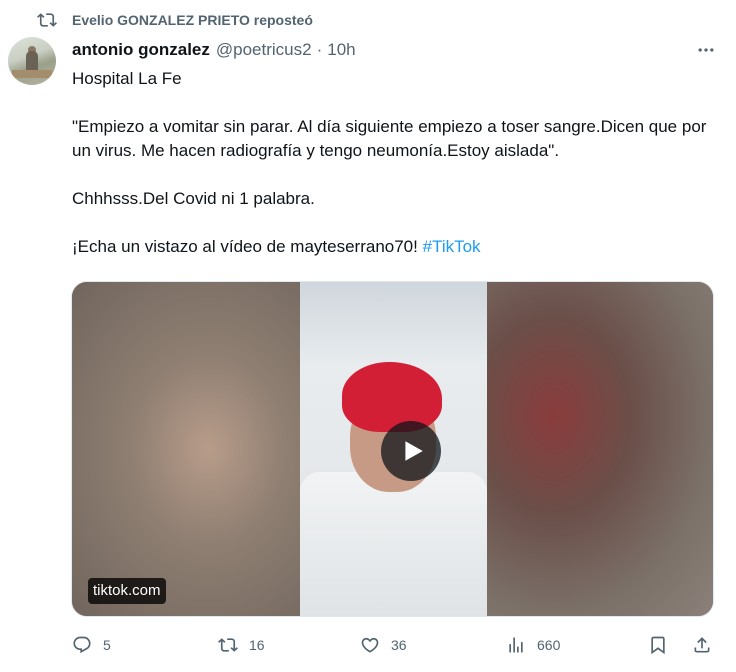 Image resolution: width=736 pixels, height=672 pixels. Describe the element at coordinates (214, 50) in the screenshot. I see `tweet-header: antonio gonzalez @poetricus2 · 10h` at that location.